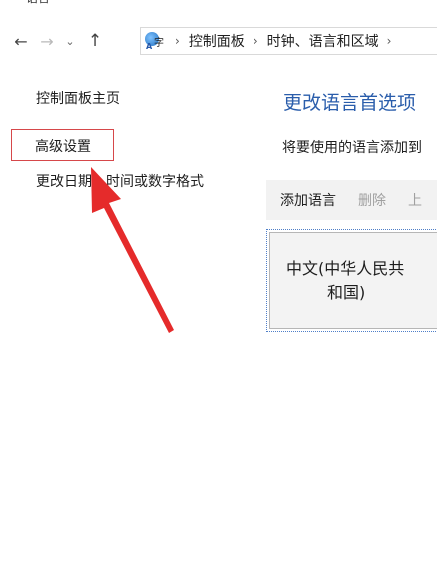  I want to click on page-description: 将要使用的语言添加到, so click(352, 148).